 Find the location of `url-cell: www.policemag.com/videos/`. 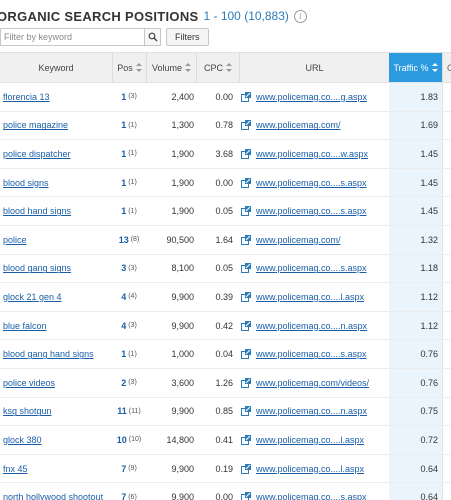

url-cell: www.policemag.com/videos/ is located at coordinates (305, 383).